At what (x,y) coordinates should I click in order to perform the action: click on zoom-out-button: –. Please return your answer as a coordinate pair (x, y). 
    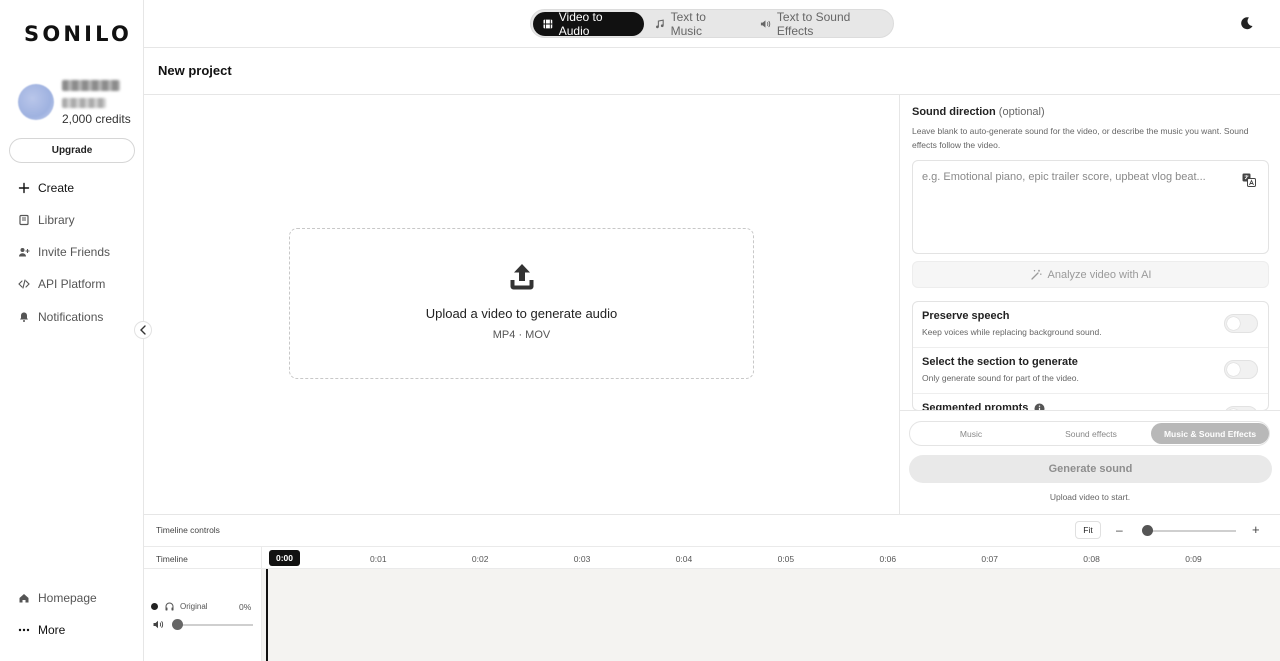
    Looking at the image, I should click on (1119, 530).